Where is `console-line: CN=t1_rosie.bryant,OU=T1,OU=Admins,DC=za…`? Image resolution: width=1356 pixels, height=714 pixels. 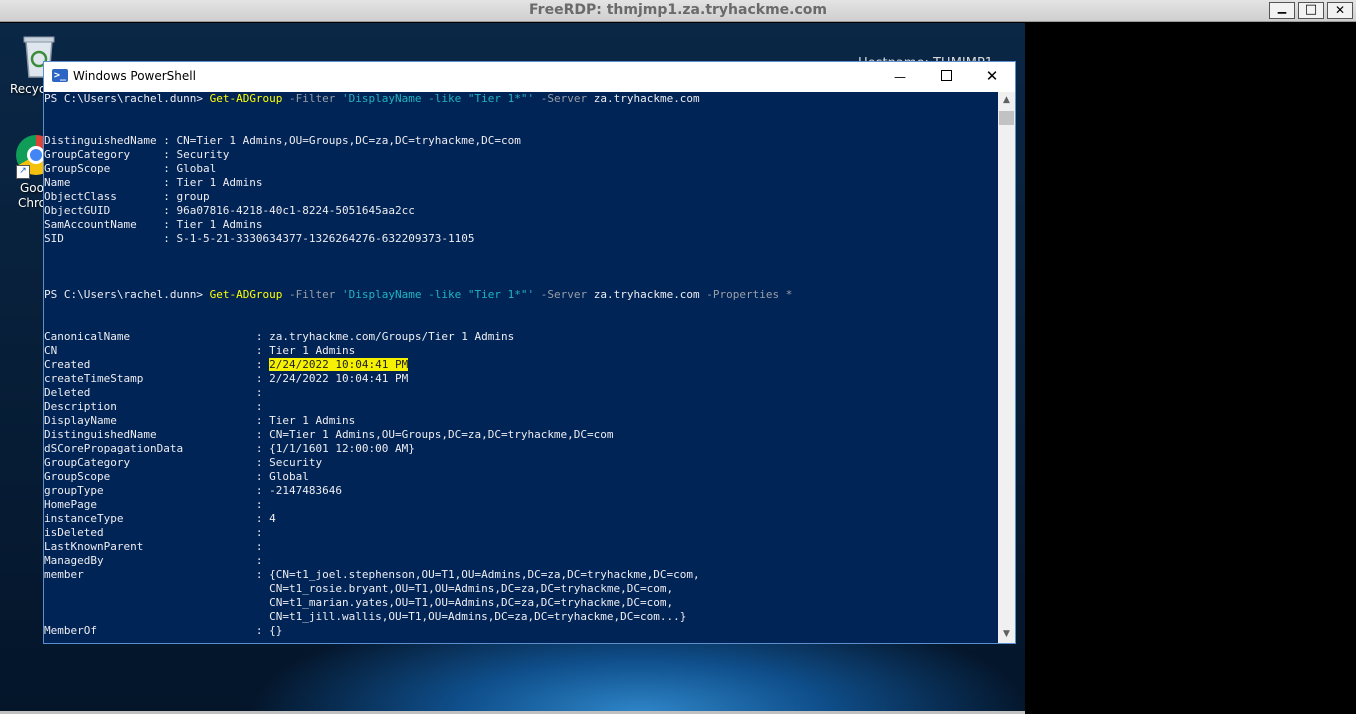
console-line: CN=t1_rosie.bryant,OU=T1,OU=Admins,DC=za… is located at coordinates (521, 589).